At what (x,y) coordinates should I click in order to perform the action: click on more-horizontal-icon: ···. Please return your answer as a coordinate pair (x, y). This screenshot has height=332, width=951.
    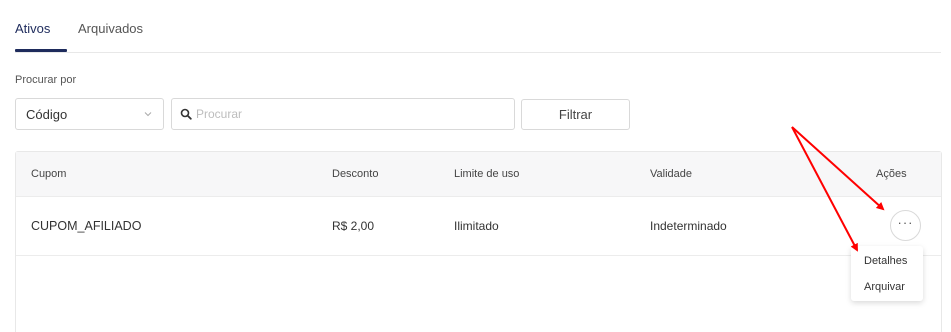
    Looking at the image, I should click on (905, 222).